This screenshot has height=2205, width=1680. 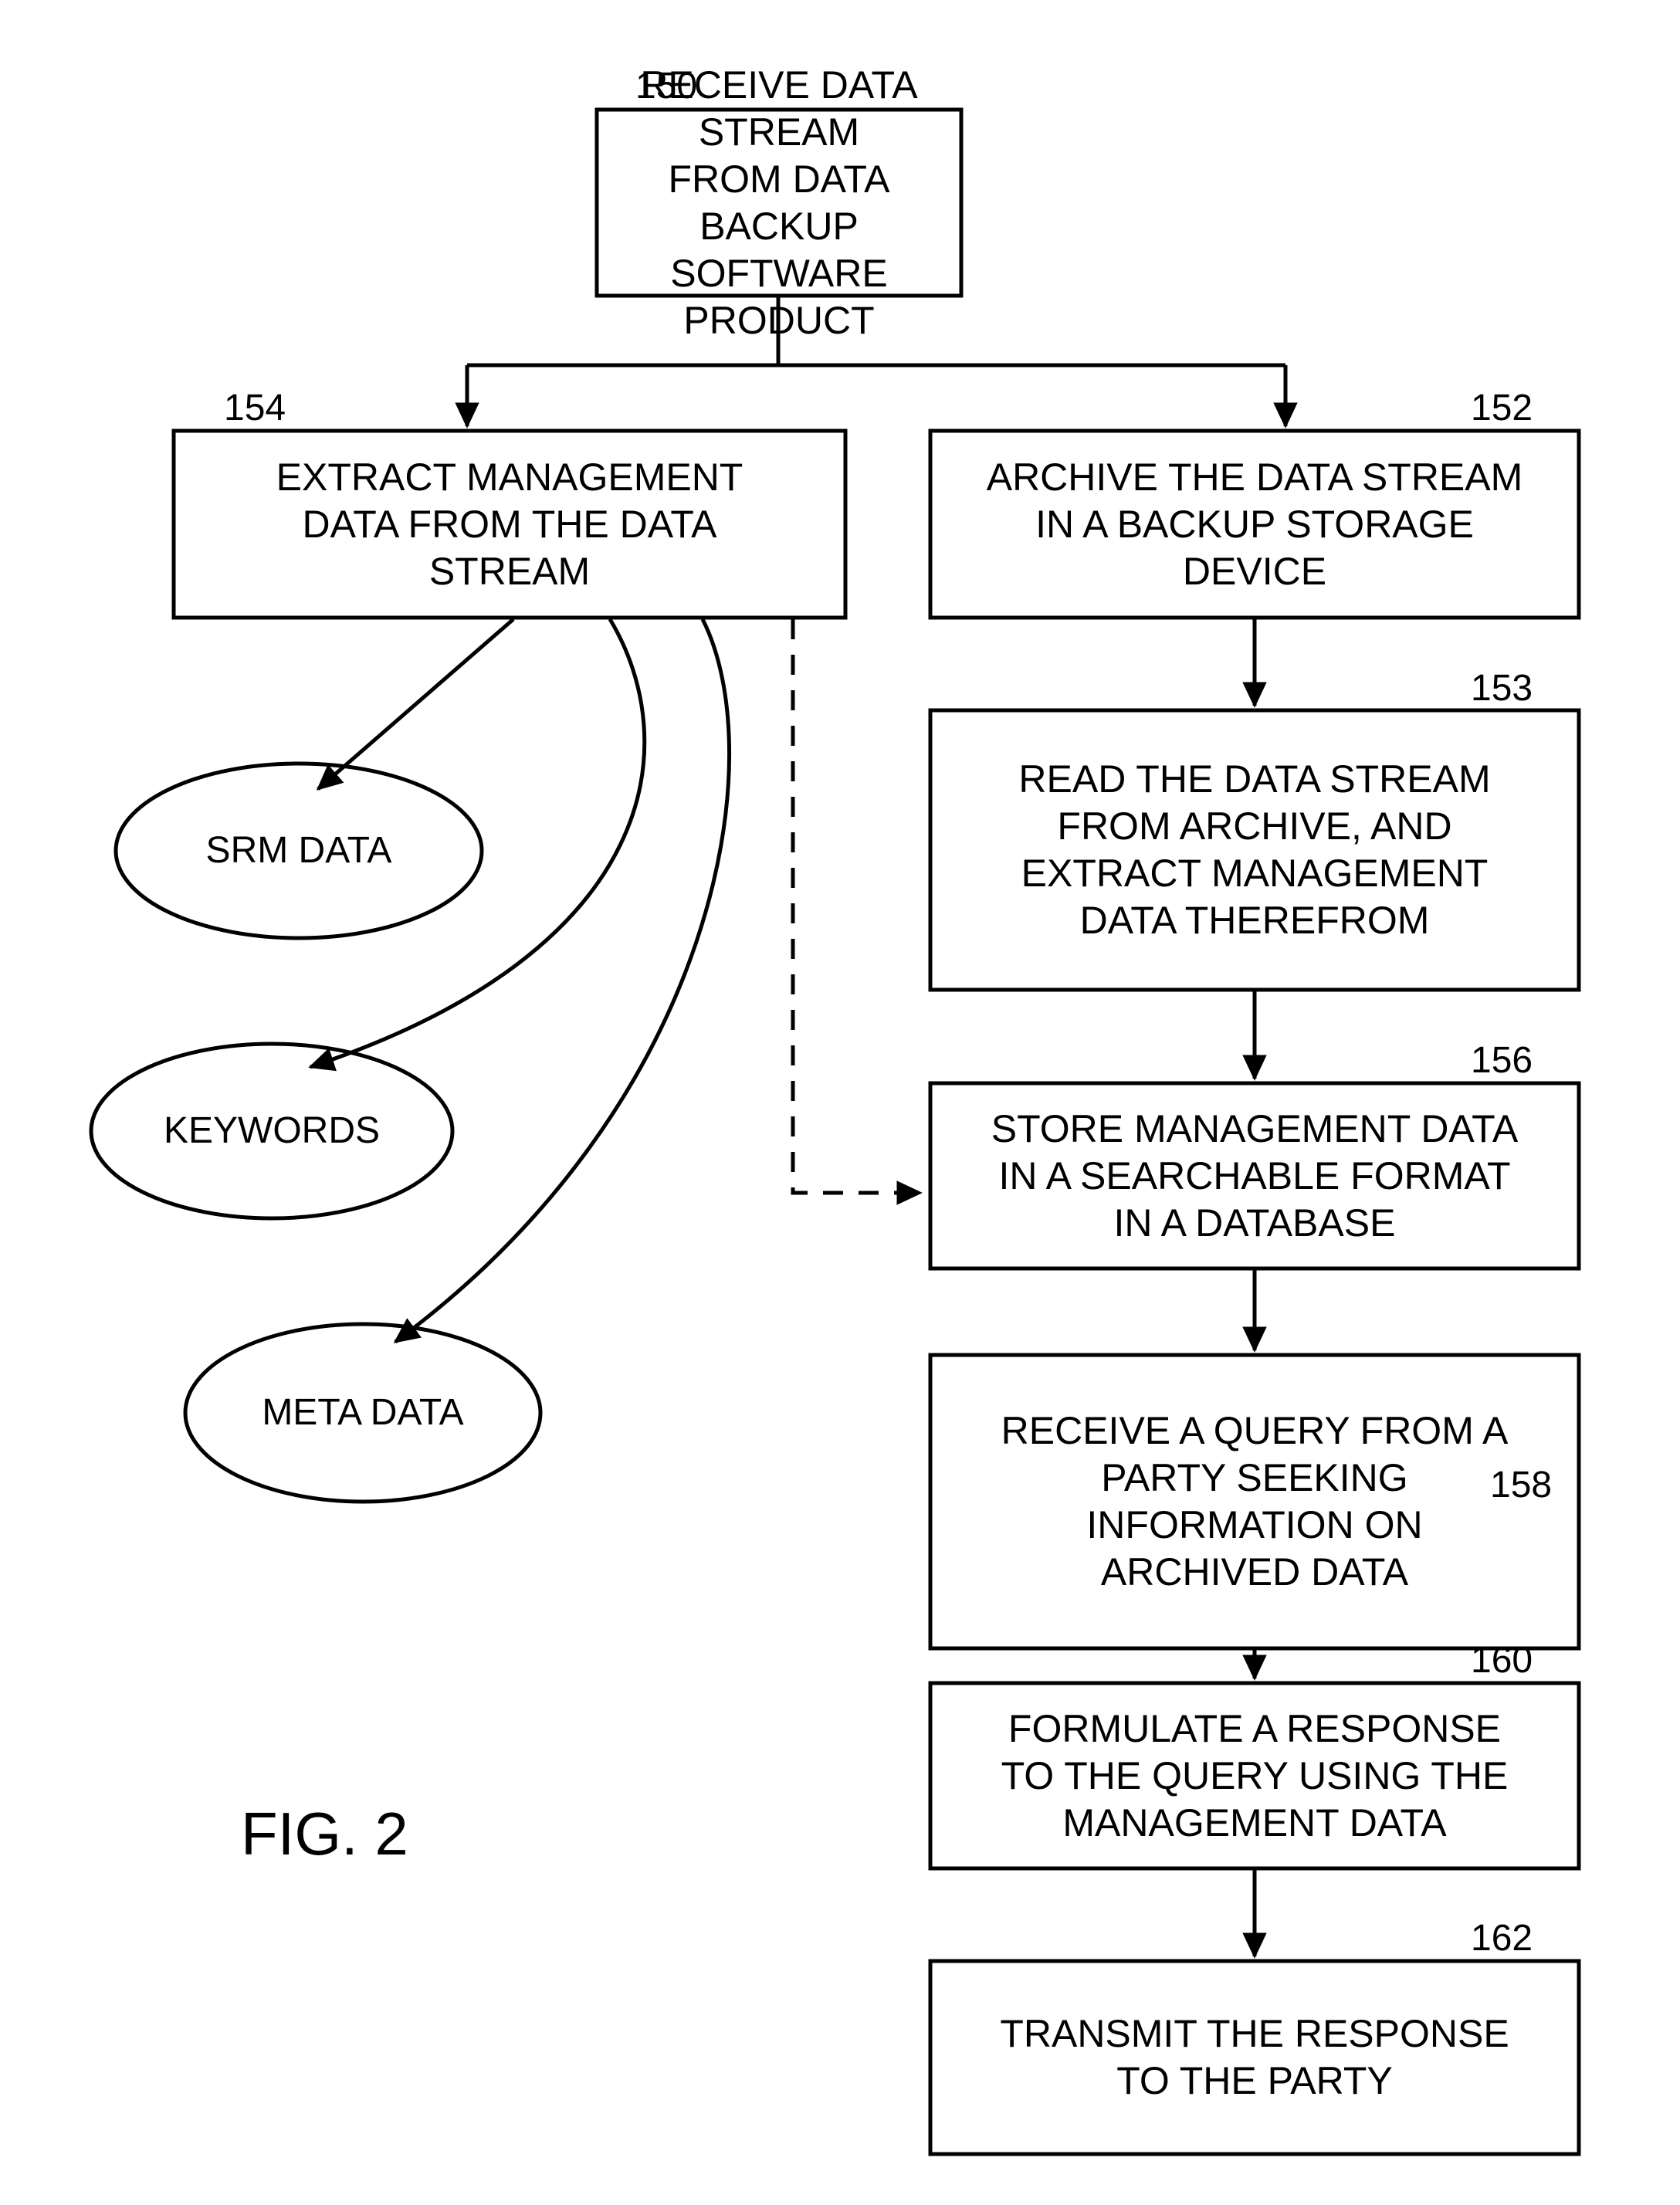 What do you see at coordinates (324, 1834) in the screenshot?
I see `figure-caption: FIG. 2` at bounding box center [324, 1834].